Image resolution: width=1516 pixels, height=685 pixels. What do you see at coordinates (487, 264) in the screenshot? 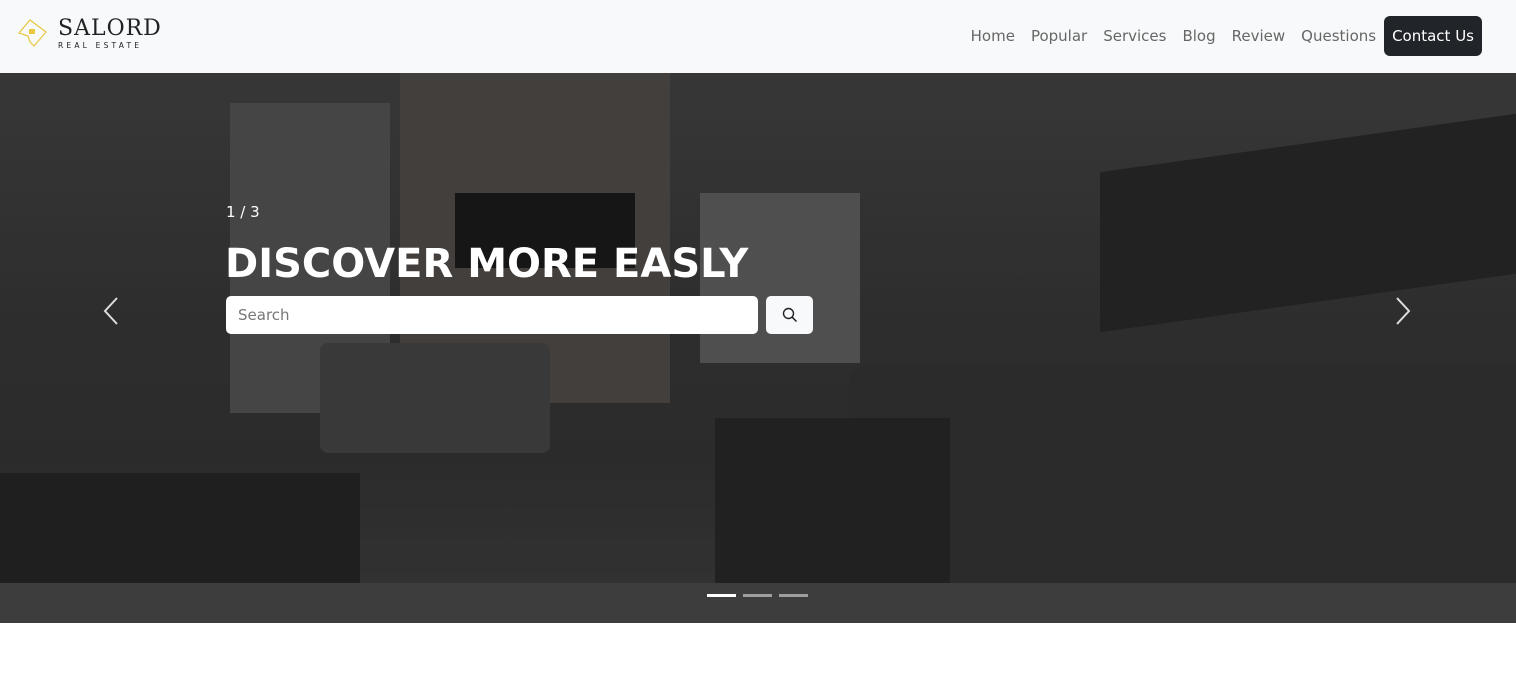
I see `hero-headline: DISCOVER MORE EASLY` at bounding box center [487, 264].